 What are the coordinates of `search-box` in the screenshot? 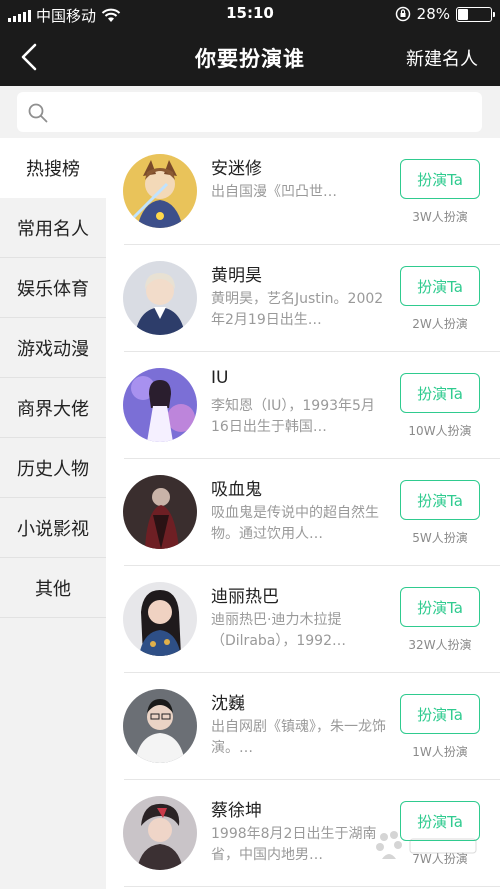 It's located at (249, 112).